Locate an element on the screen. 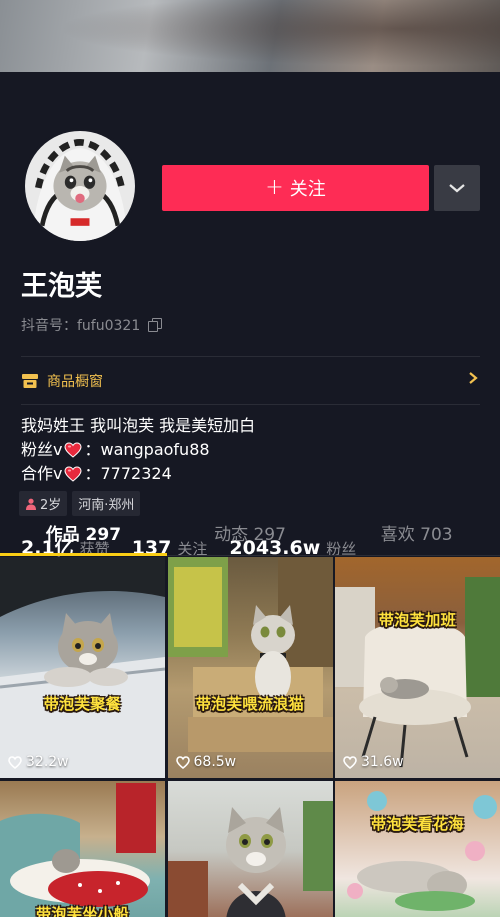  video-likes: 32.2w is located at coordinates (38, 762).